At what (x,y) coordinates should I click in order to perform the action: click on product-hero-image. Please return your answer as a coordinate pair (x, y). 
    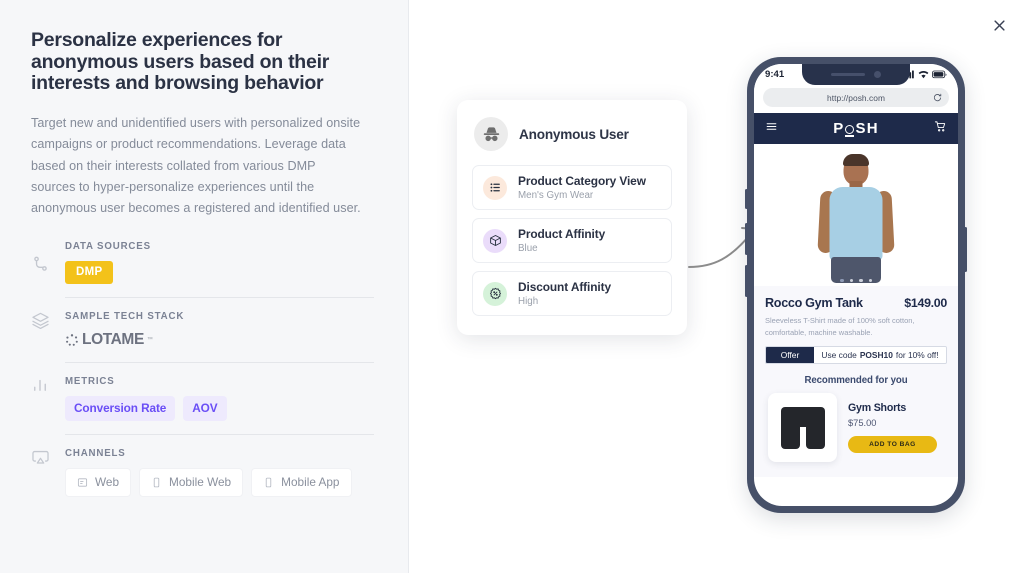
    Looking at the image, I should click on (856, 215).